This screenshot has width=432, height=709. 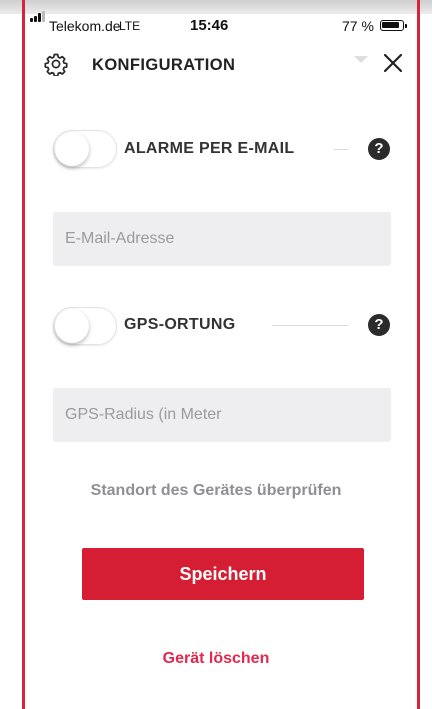 What do you see at coordinates (393, 25) in the screenshot?
I see `battery-icon` at bounding box center [393, 25].